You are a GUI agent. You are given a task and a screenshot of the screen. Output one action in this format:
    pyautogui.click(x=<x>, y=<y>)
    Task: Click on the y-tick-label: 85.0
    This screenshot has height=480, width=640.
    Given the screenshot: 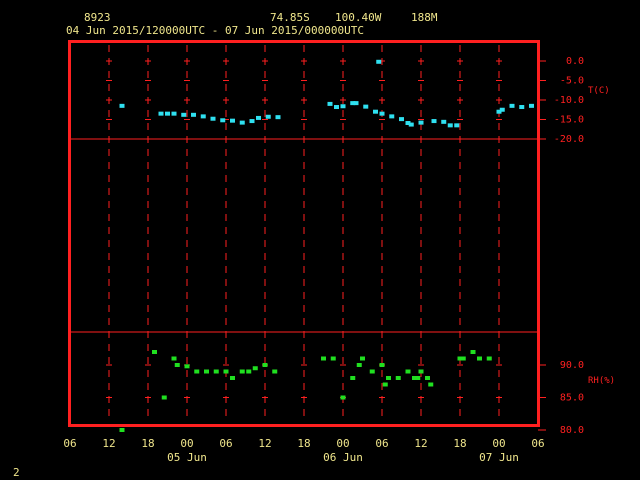 What is the action you would take?
    pyautogui.click(x=572, y=398)
    